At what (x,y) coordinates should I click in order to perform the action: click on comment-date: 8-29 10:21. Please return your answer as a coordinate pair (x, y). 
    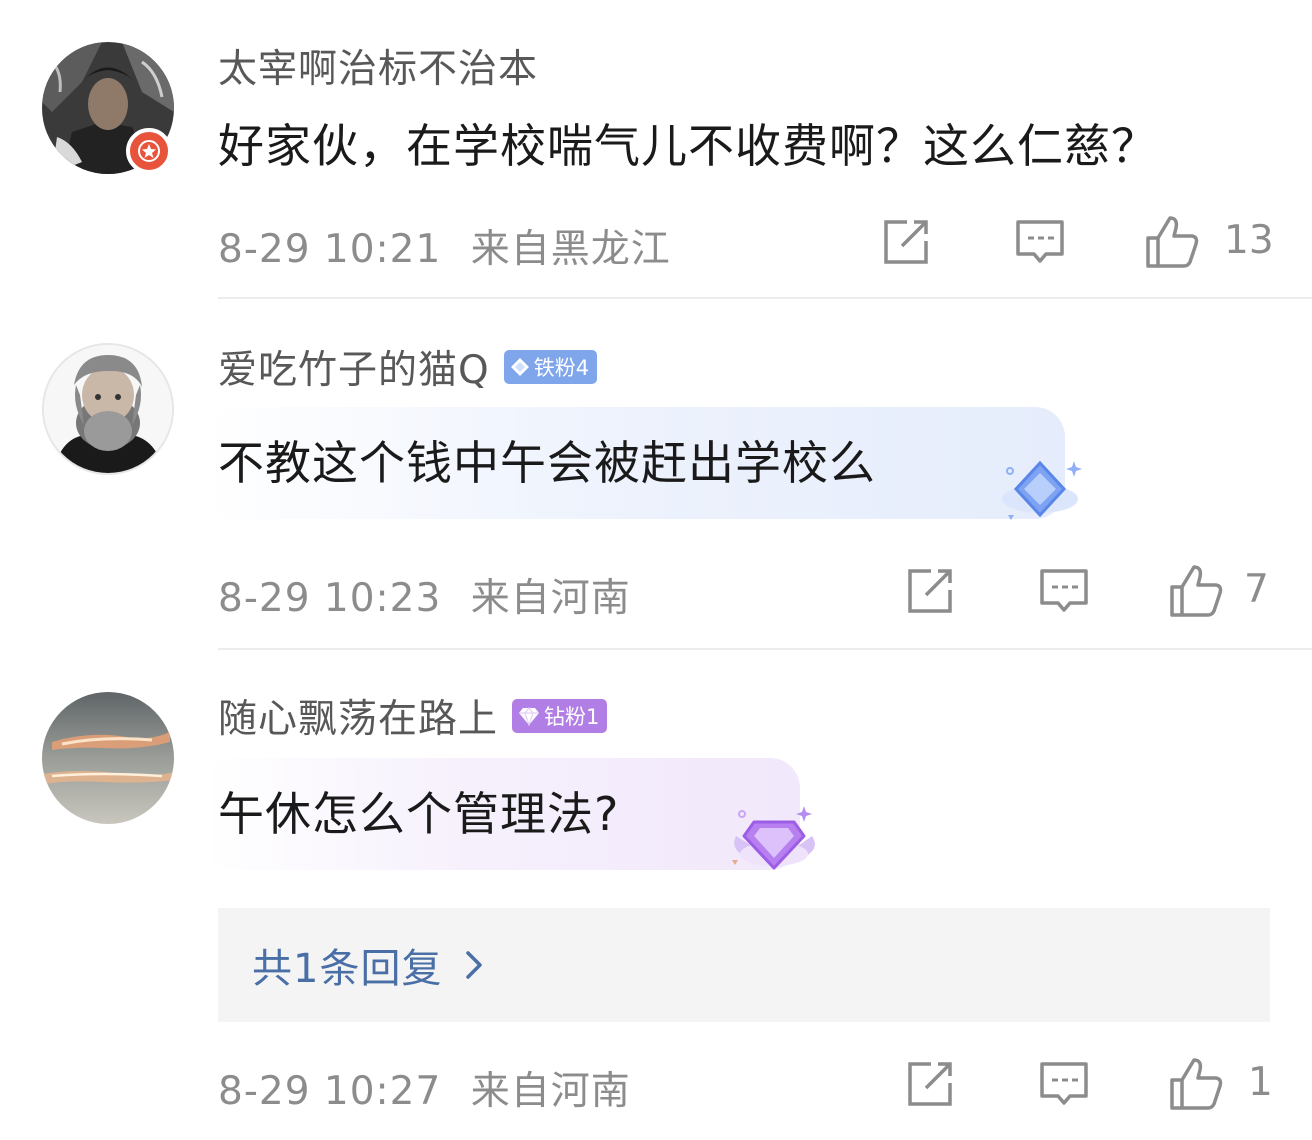
    Looking at the image, I should click on (330, 249).